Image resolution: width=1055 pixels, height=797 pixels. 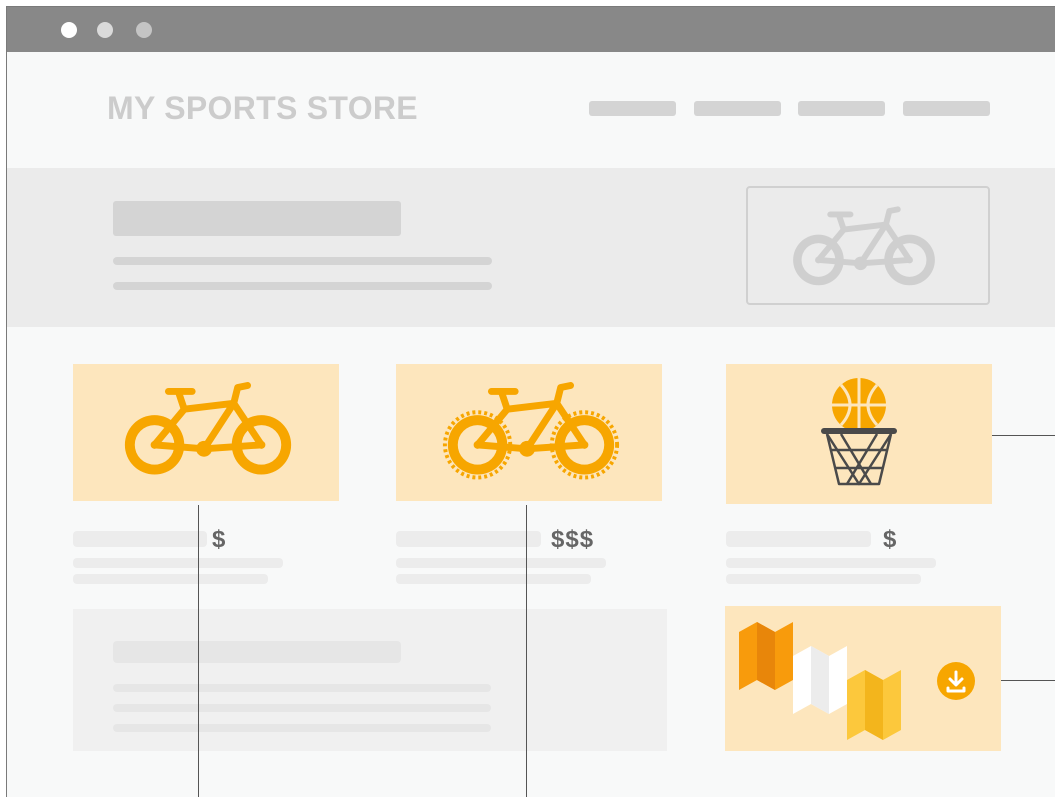 I want to click on map-download-card, so click(x=863, y=678).